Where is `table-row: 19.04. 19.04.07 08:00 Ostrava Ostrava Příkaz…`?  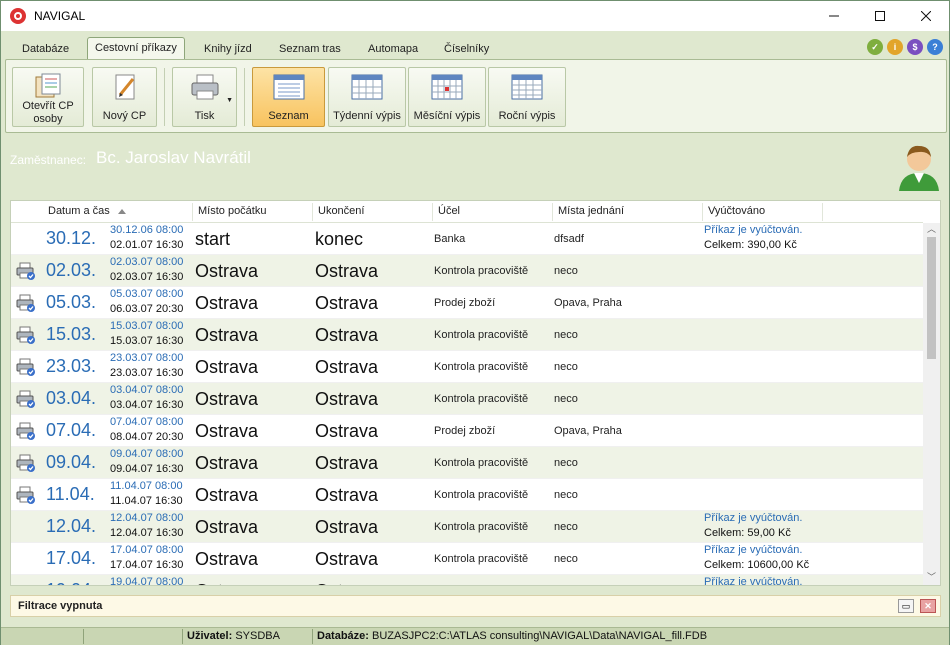 table-row: 19.04. 19.04.07 08:00 Ostrava Ostrava Příkaz… is located at coordinates (467, 580).